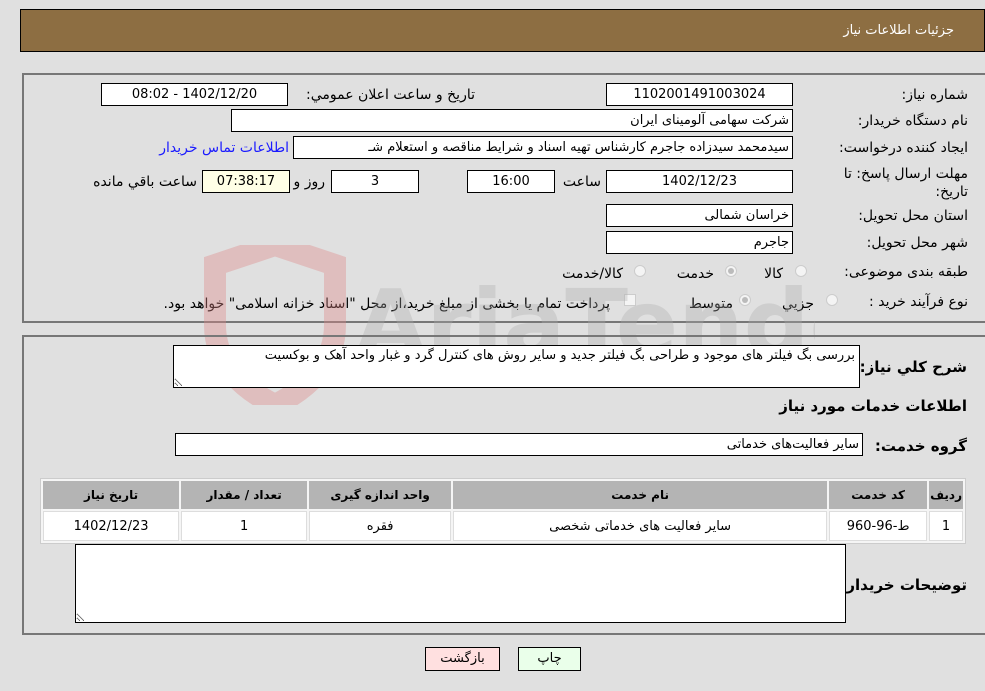 This screenshot has height=691, width=985. I want to click on category-radio-service, so click(731, 271).